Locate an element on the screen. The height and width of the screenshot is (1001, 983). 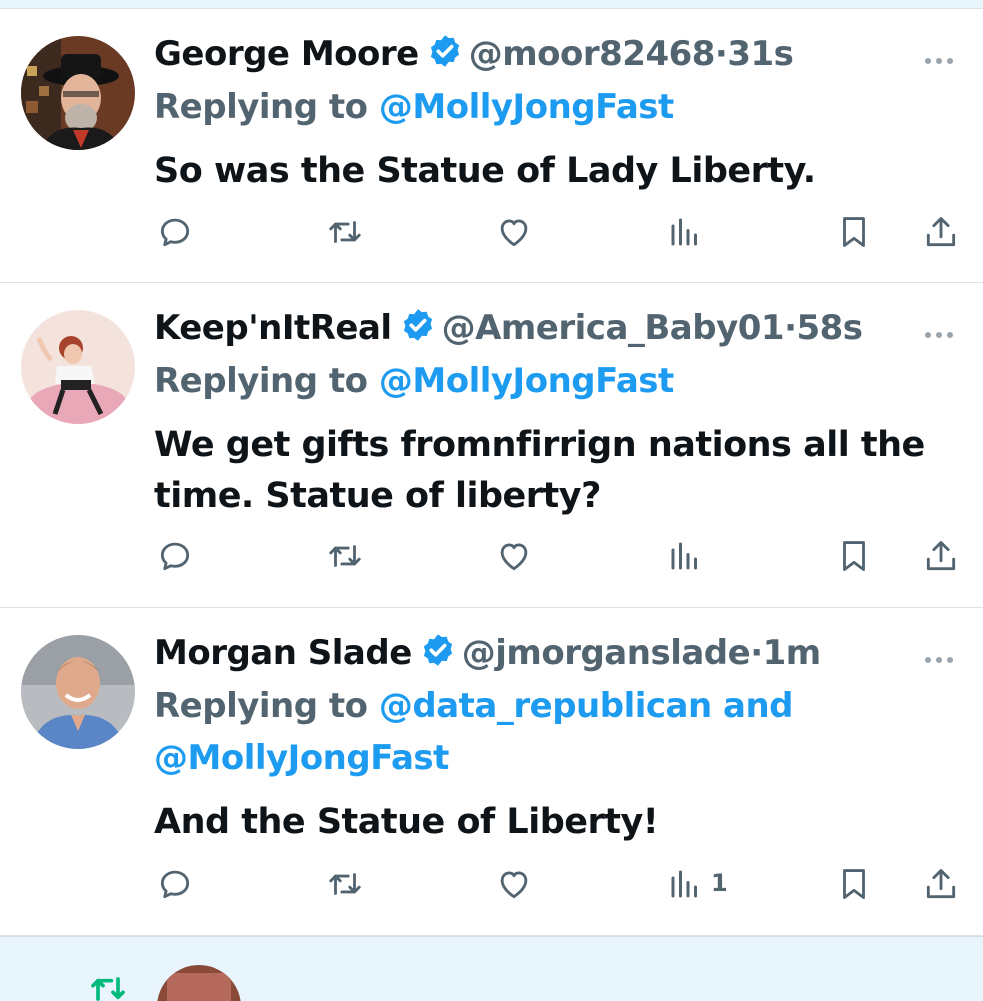
top-highlight-strip is located at coordinates (491, 4).